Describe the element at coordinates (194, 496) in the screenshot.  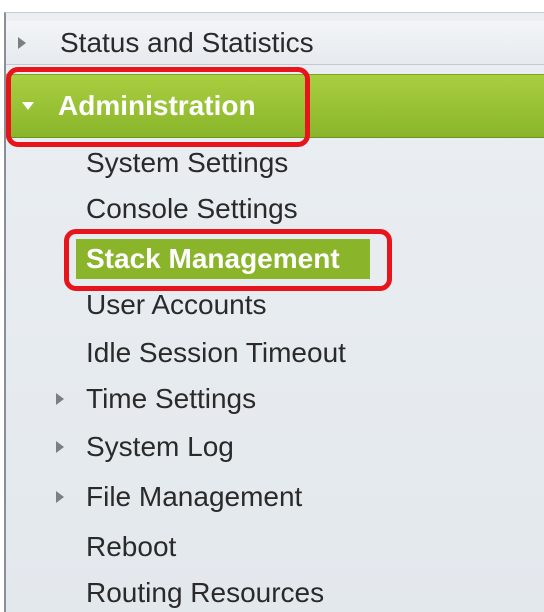
I see `nav-subitem-label: File Management` at that location.